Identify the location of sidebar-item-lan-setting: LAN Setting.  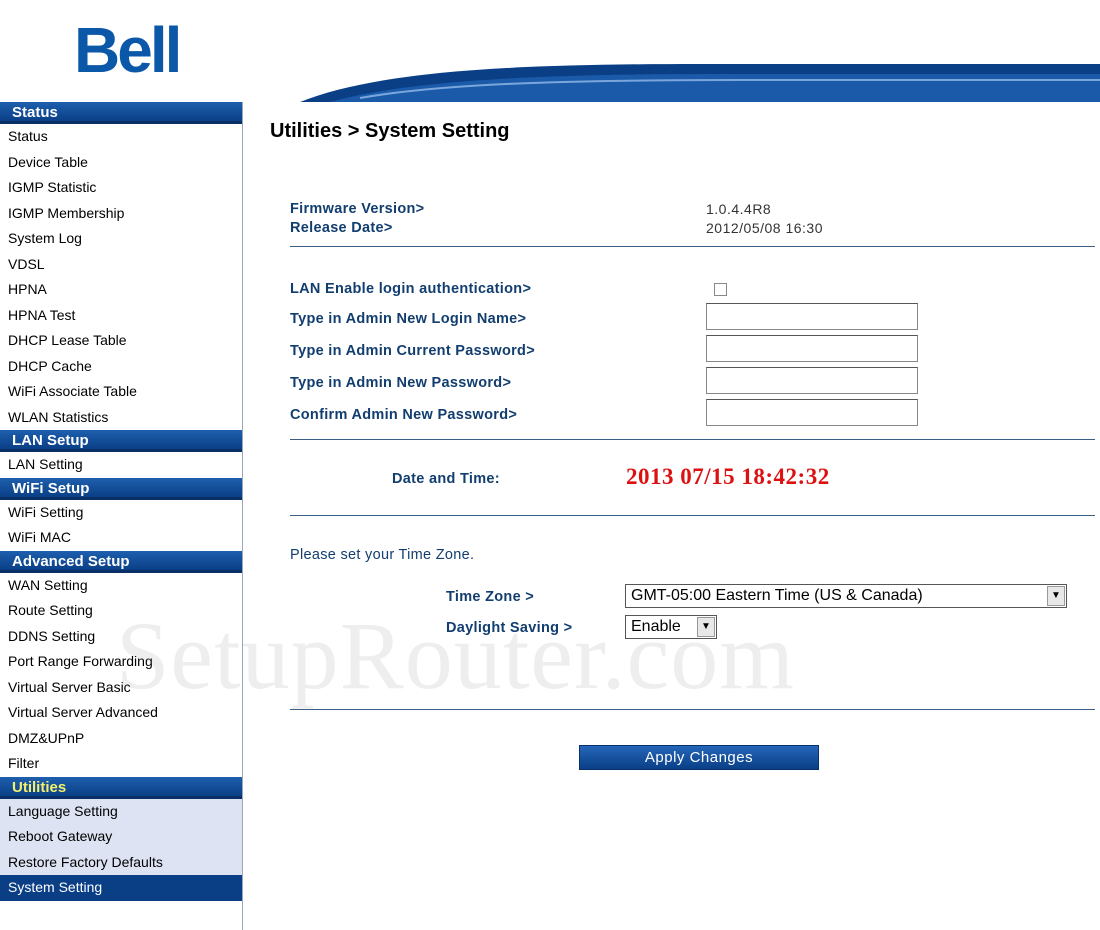
(121, 465).